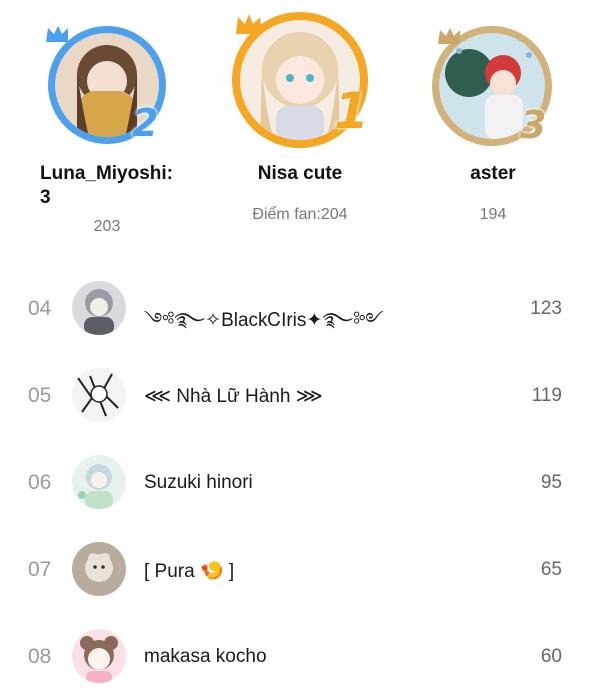 The width and height of the screenshot is (600, 696). Describe the element at coordinates (551, 656) in the screenshot. I see `fan-score: 60` at that location.